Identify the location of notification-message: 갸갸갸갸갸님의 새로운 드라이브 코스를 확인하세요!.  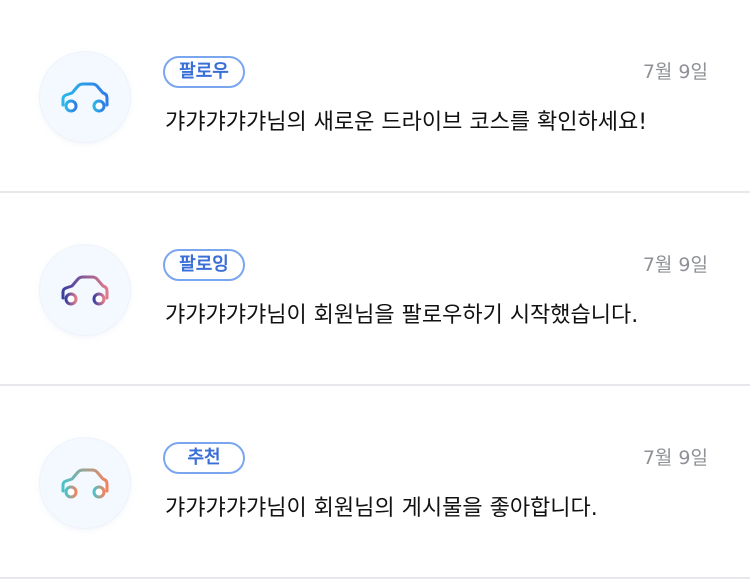
(406, 122).